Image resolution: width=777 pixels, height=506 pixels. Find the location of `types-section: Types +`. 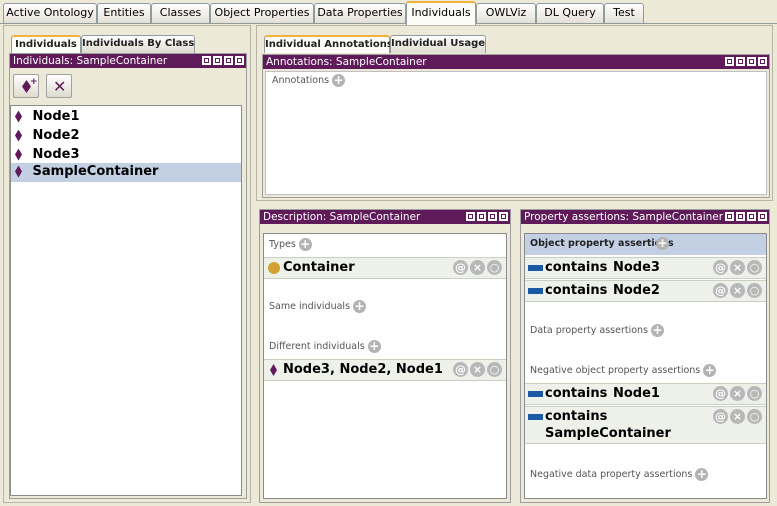

types-section: Types + is located at coordinates (290, 244).